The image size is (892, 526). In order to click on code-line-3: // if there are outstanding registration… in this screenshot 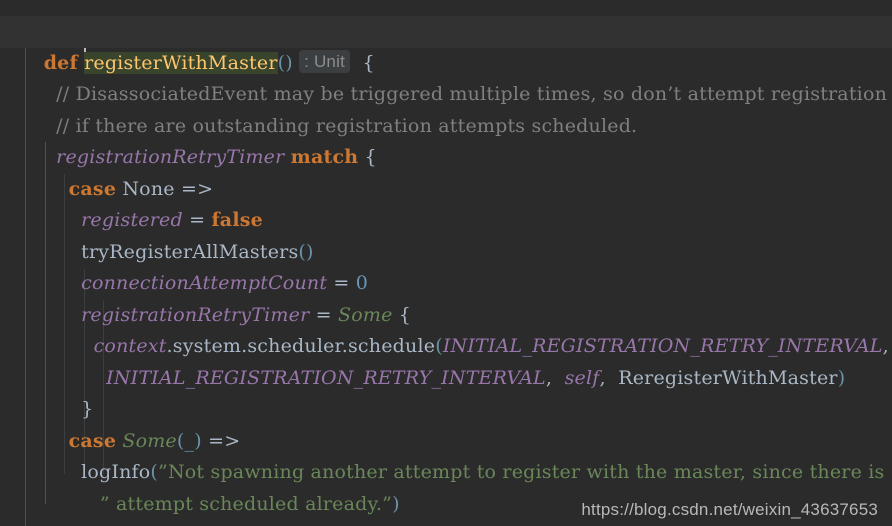, I will do `click(446, 108)`.